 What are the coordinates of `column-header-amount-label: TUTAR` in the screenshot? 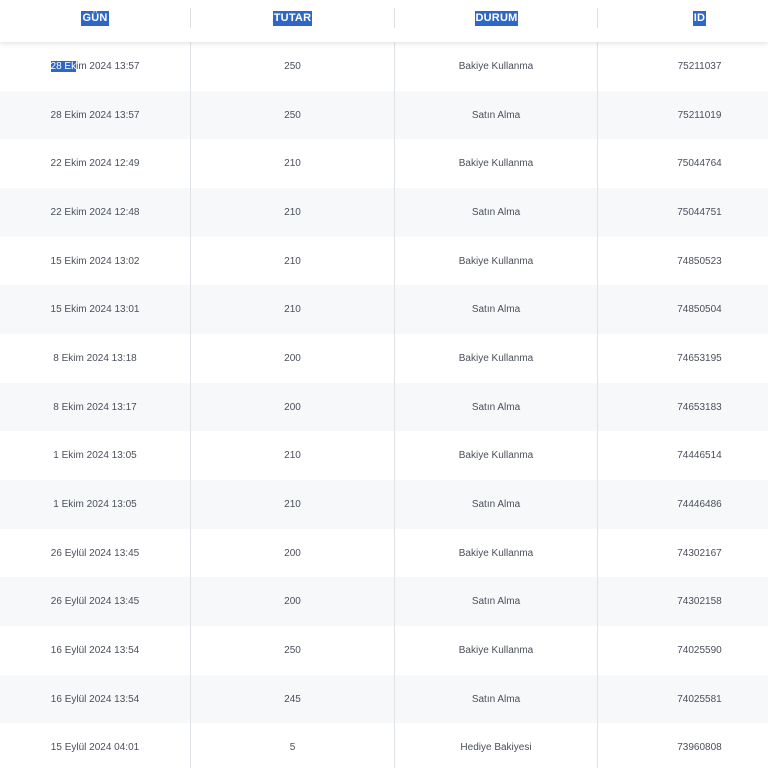 It's located at (292, 18).